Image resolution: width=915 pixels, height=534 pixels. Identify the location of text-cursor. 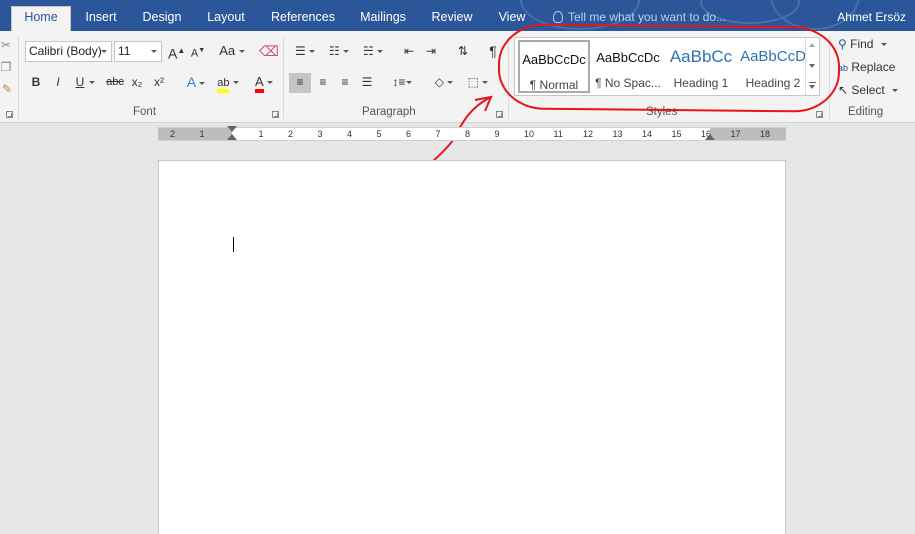
(233, 244).